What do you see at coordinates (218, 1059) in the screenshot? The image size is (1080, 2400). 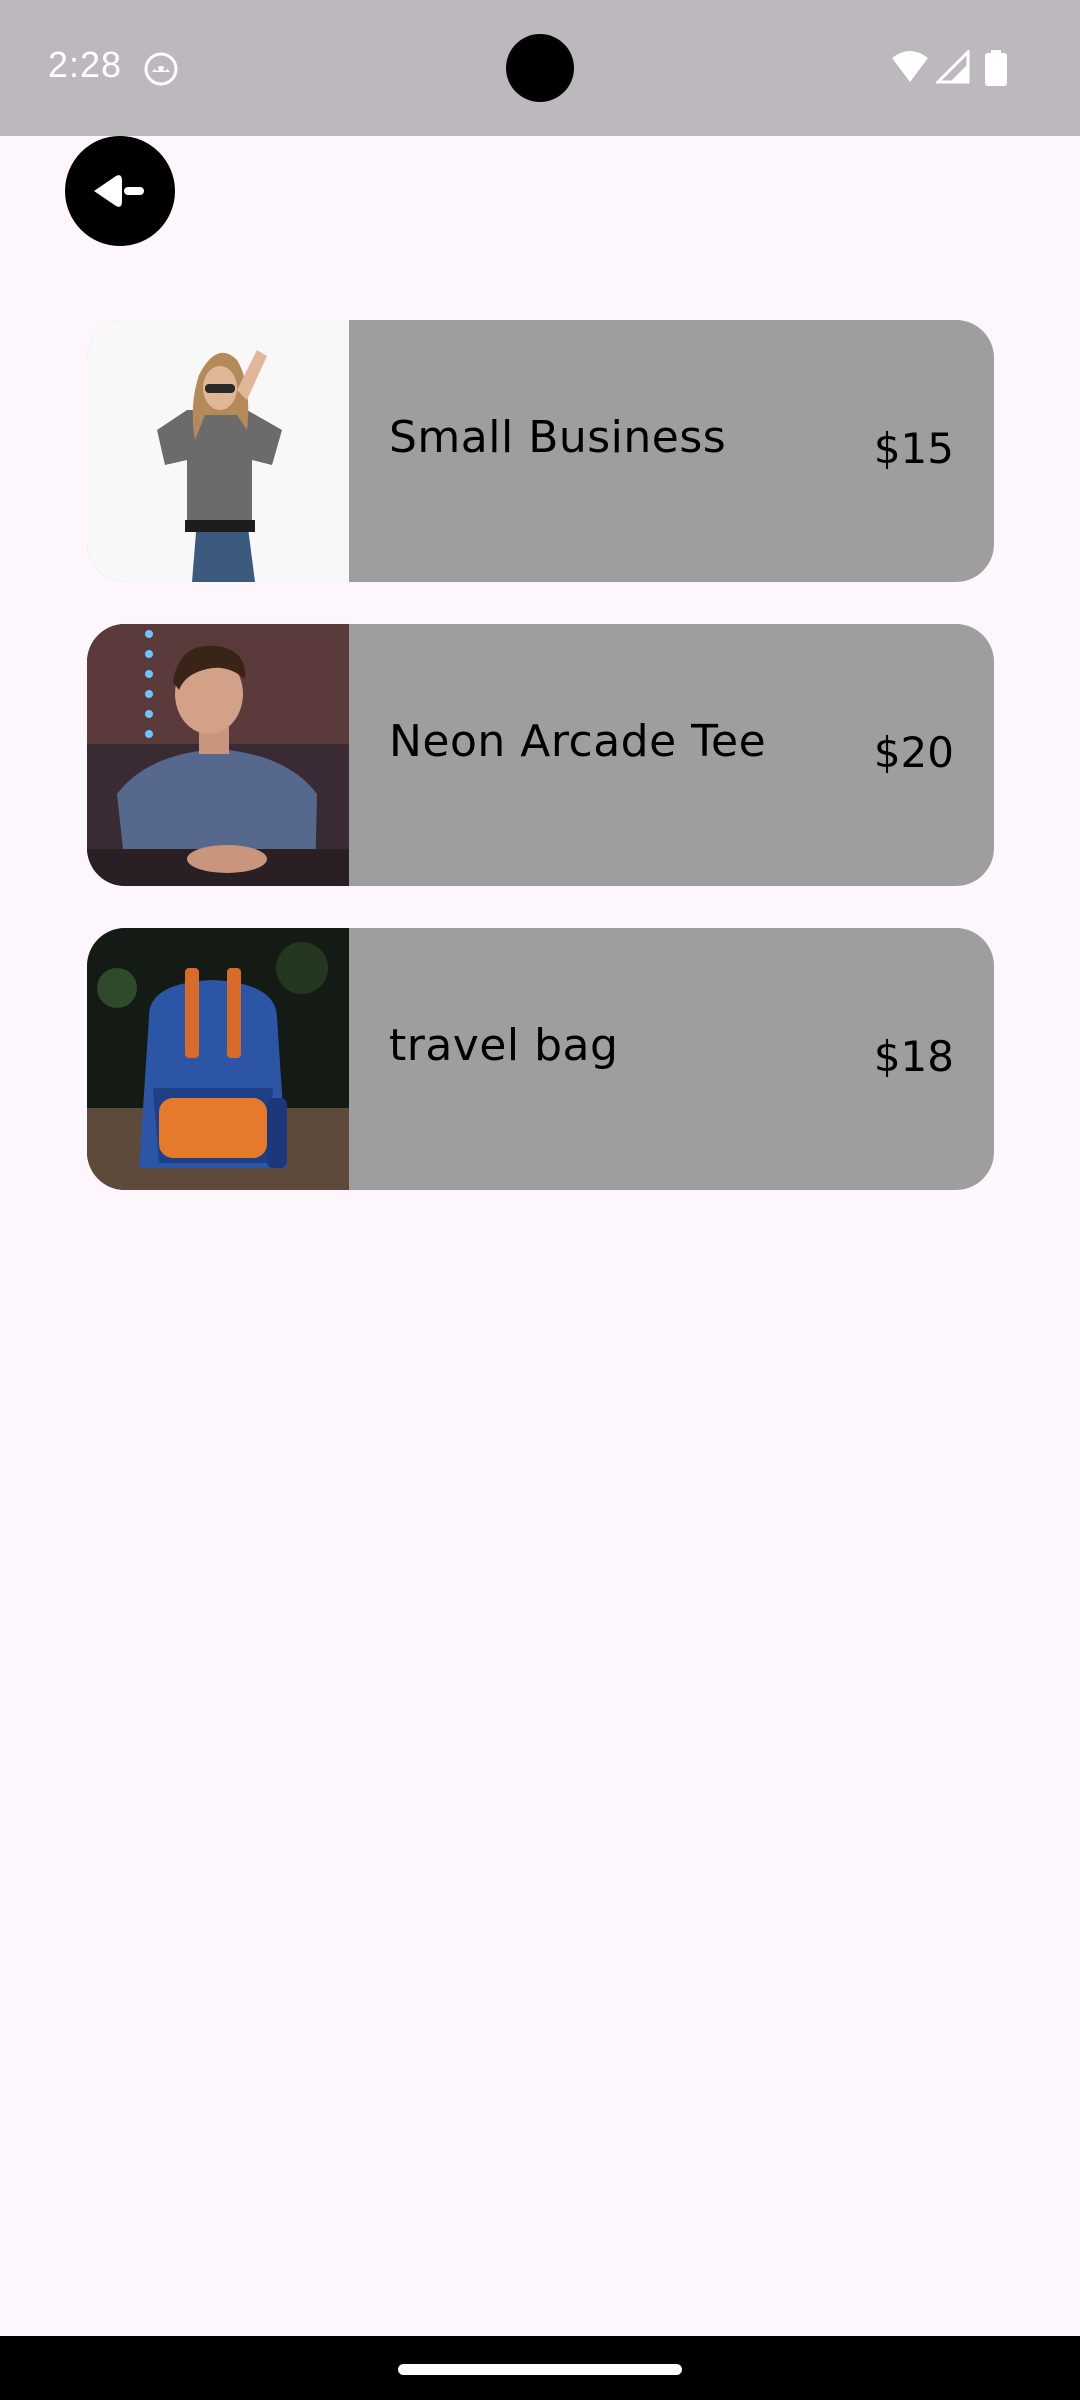 I see `blue-backpack-photo` at bounding box center [218, 1059].